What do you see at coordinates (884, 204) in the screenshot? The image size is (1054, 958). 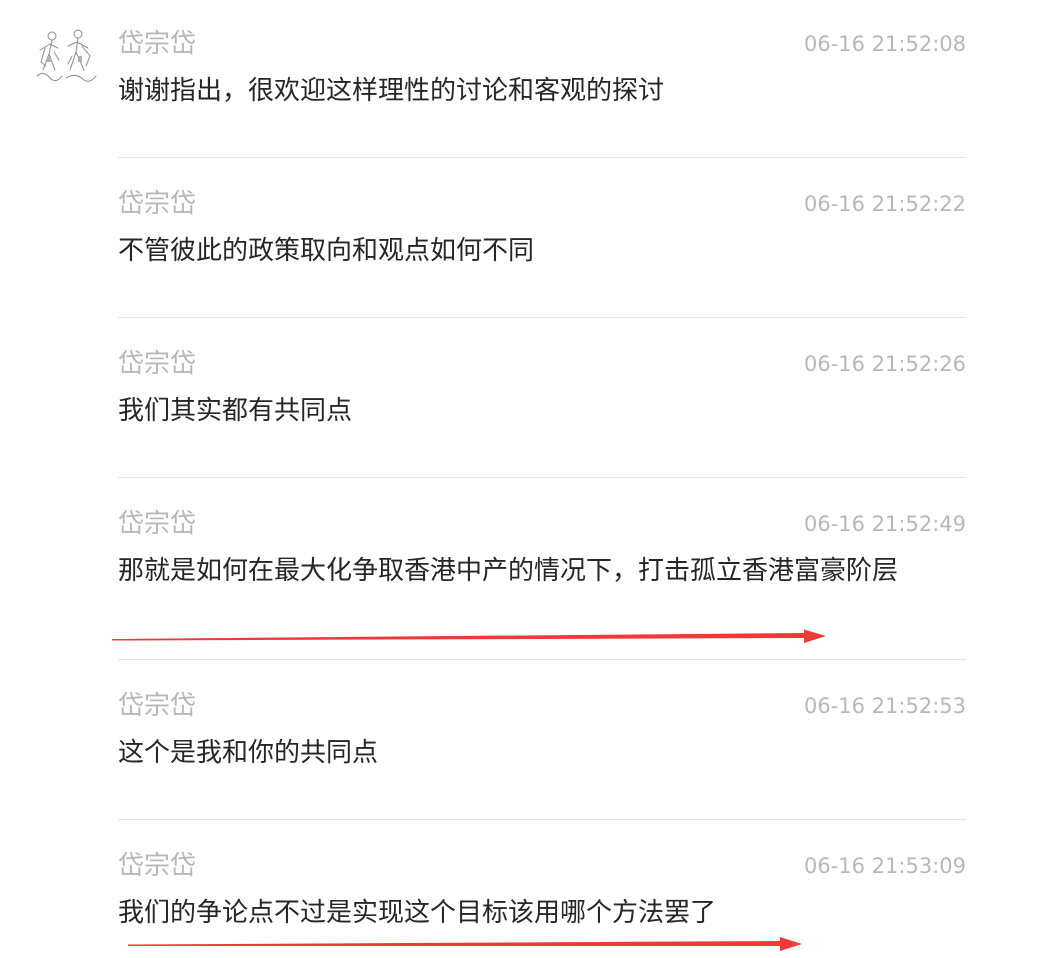 I see `timestamp: 06-16 21:52:22` at bounding box center [884, 204].